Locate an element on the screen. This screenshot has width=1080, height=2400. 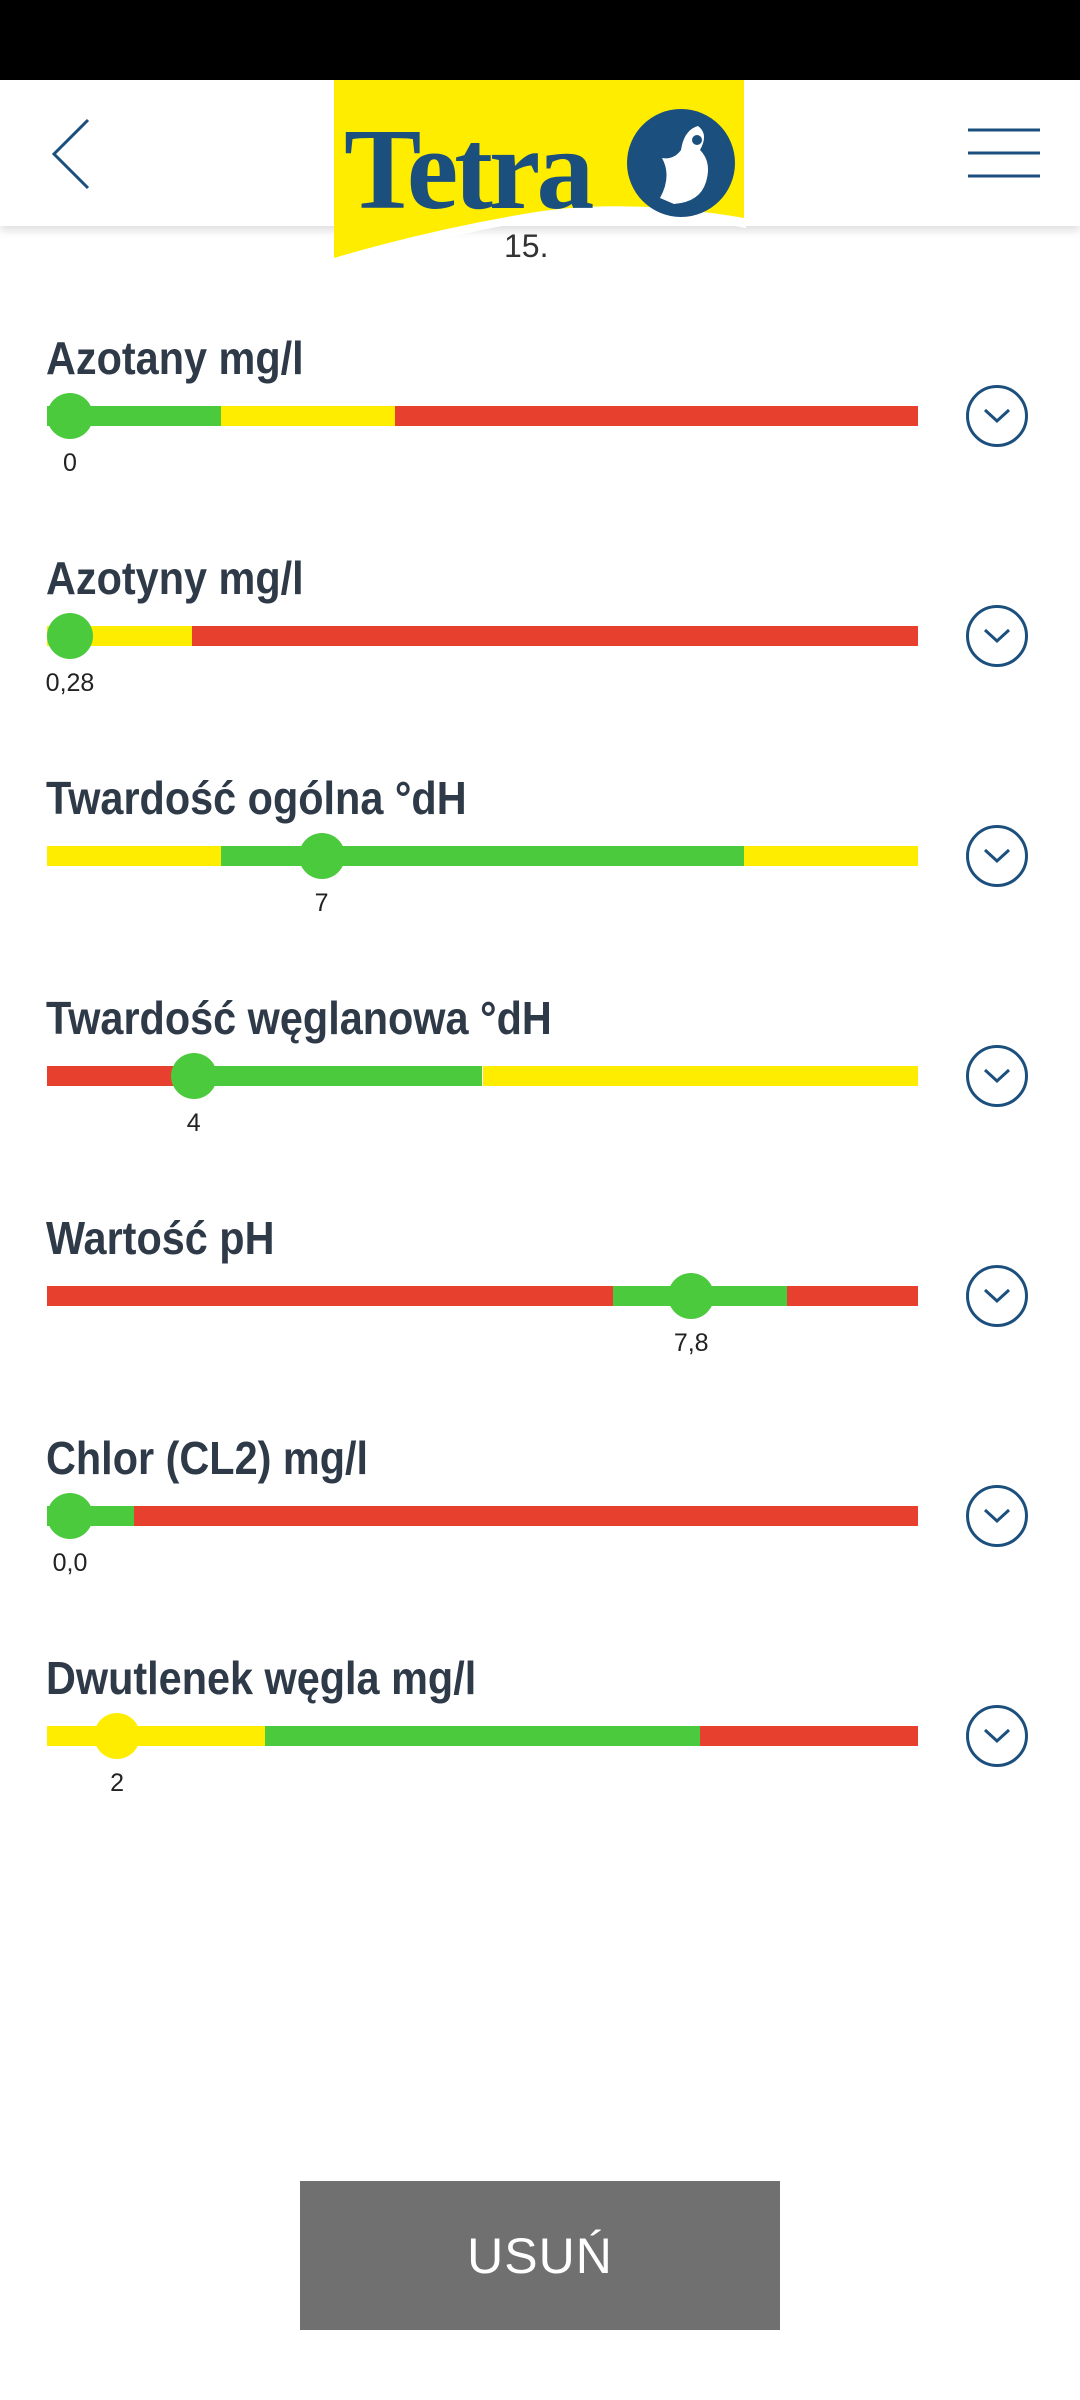
parameter-value: 7 is located at coordinates (321, 903).